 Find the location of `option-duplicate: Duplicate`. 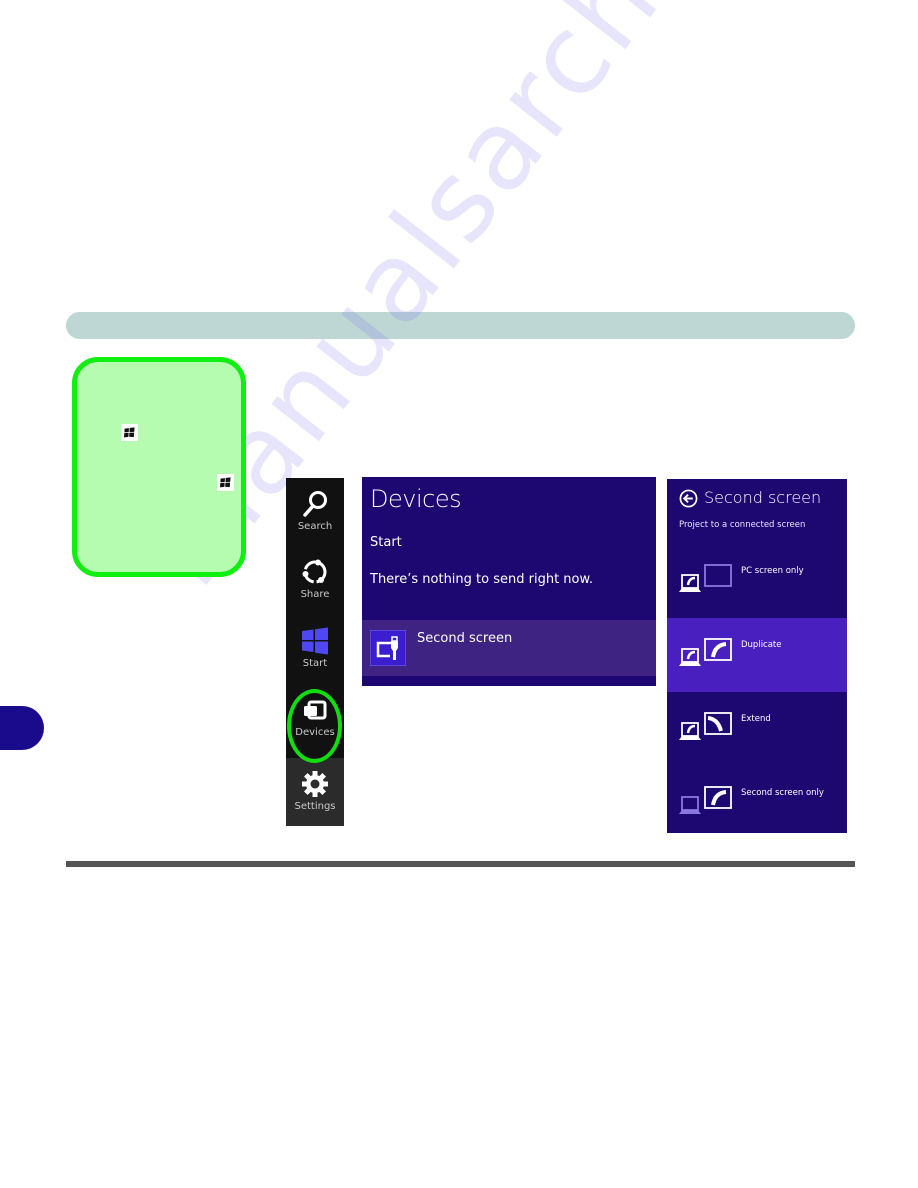

option-duplicate: Duplicate is located at coordinates (757, 655).